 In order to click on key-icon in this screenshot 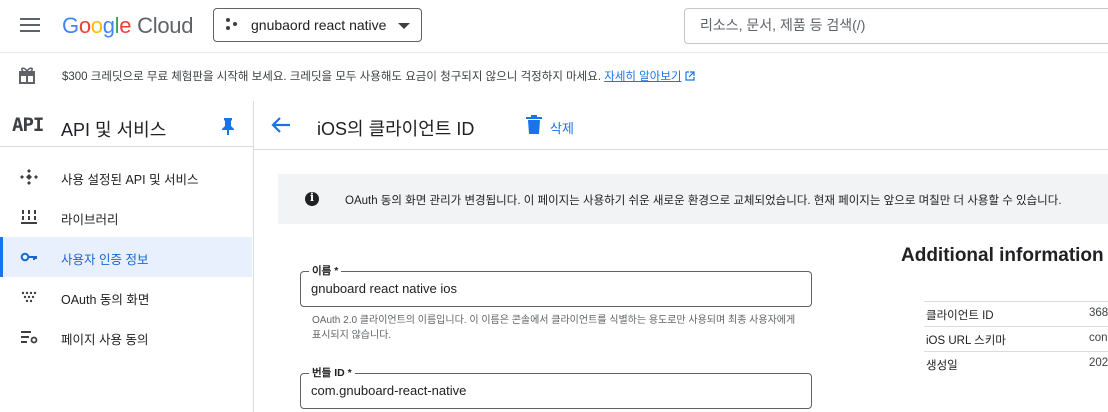, I will do `click(28, 257)`.